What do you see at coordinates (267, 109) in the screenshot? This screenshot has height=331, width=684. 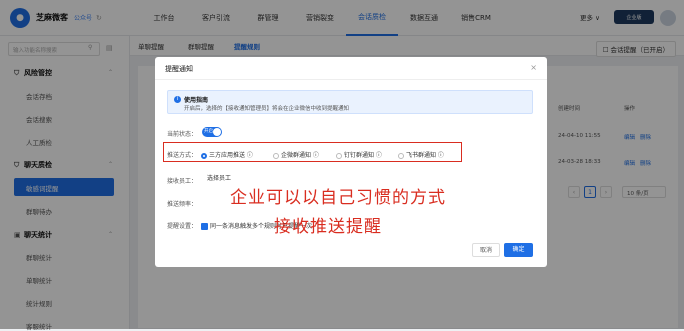 I see `notice-text: 开启后，选择的【接收通知管理员】将会在企业微信中收到提醒通知` at bounding box center [267, 109].